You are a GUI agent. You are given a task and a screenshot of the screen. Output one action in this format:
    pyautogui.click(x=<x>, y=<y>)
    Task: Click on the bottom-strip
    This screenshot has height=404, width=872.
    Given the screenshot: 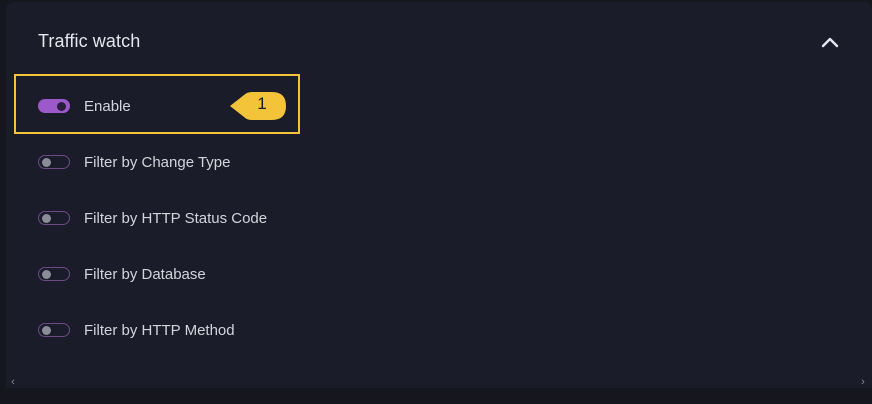 What is the action you would take?
    pyautogui.click(x=436, y=397)
    